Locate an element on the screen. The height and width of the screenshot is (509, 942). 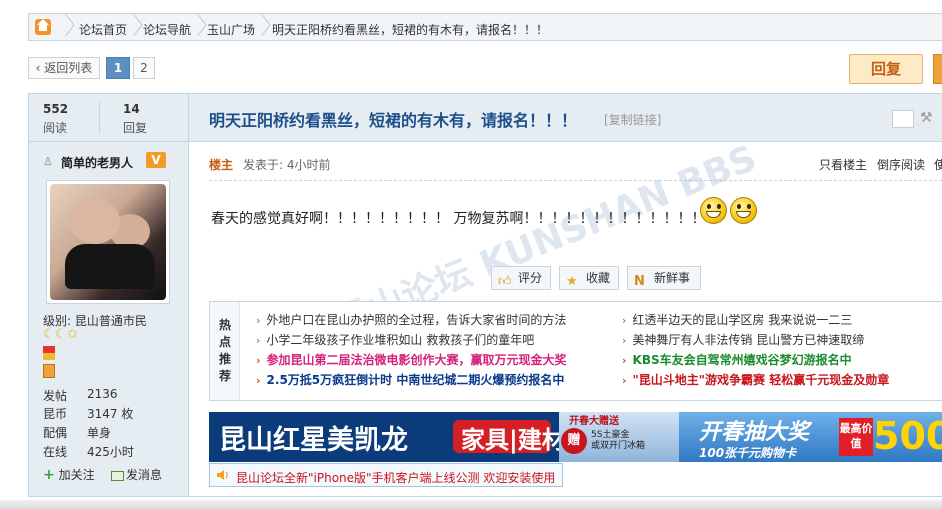
breadcrumb: 论坛首页 论坛导航 玉山广场 明天正阳桥约看黑丝，短裙的有木有，请报名！！！ is located at coordinates (485, 27).